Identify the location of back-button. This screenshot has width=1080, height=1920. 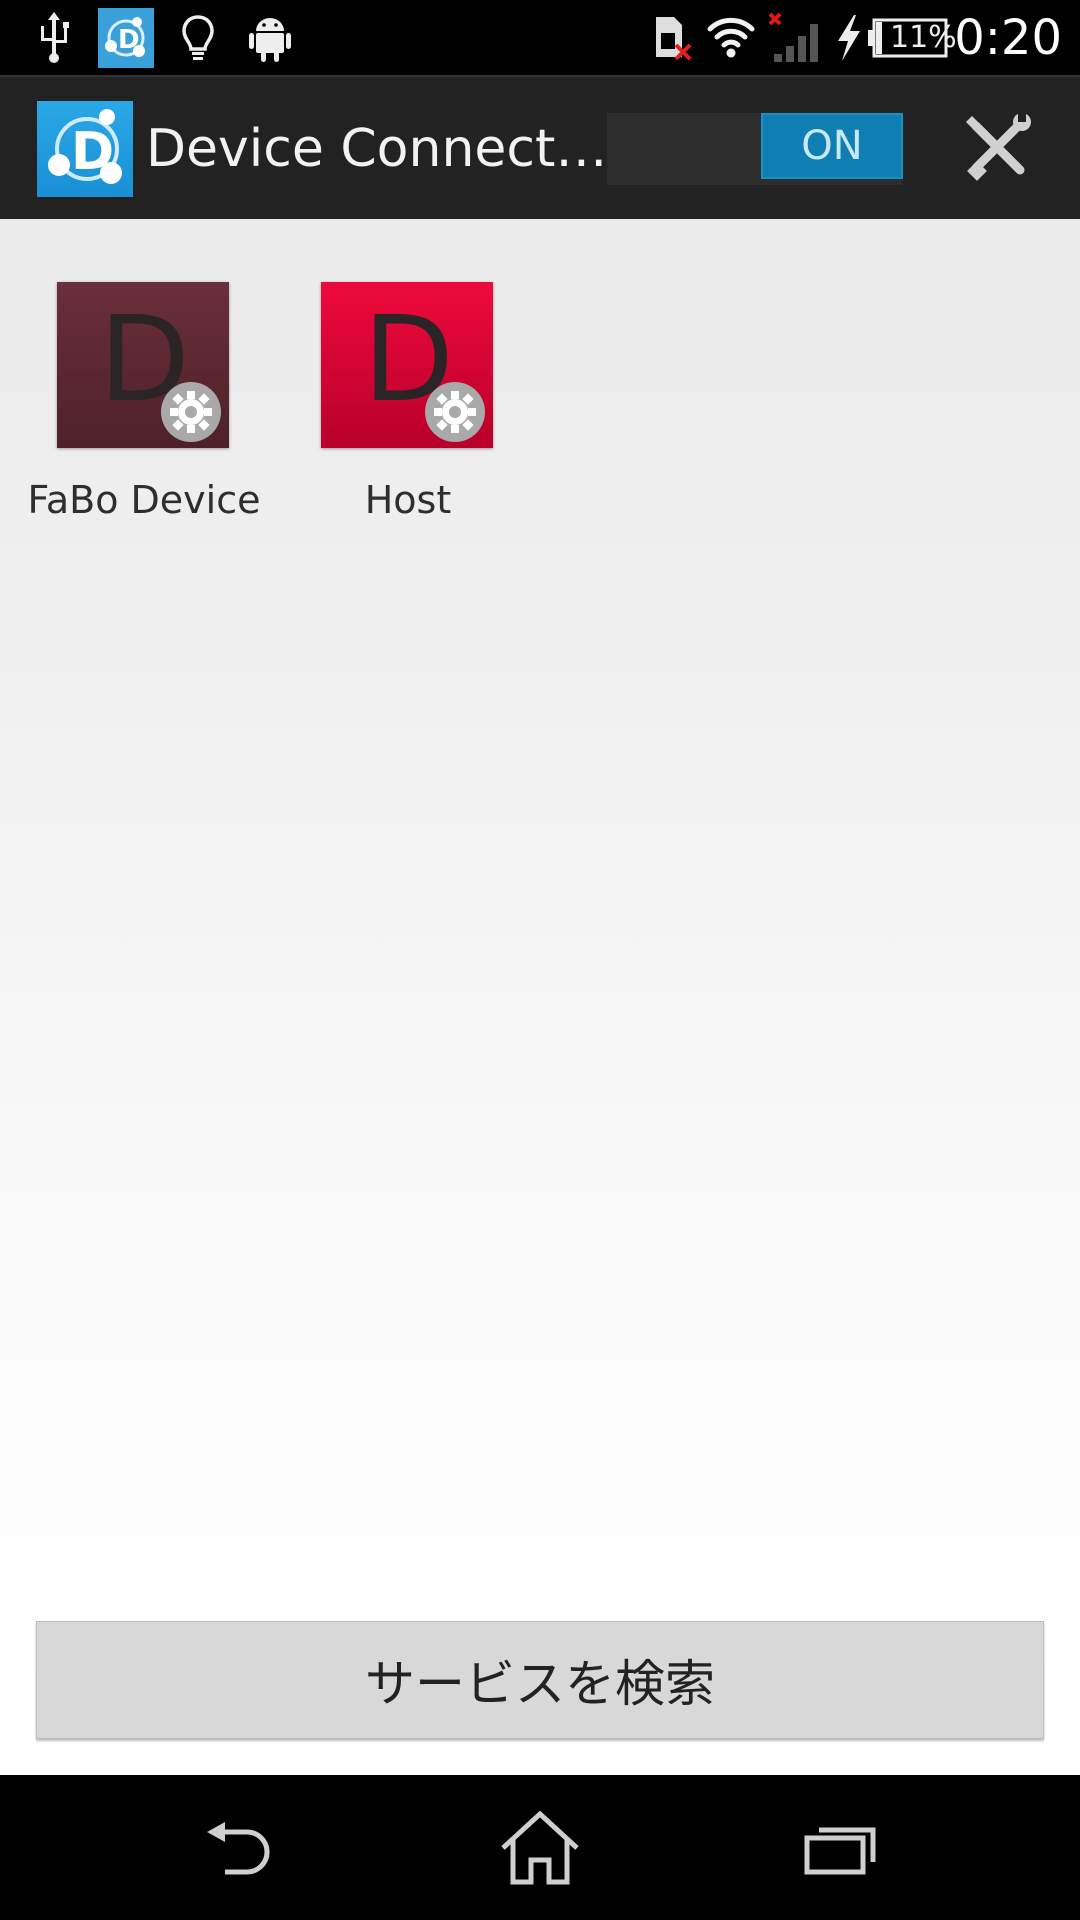
(241, 1850).